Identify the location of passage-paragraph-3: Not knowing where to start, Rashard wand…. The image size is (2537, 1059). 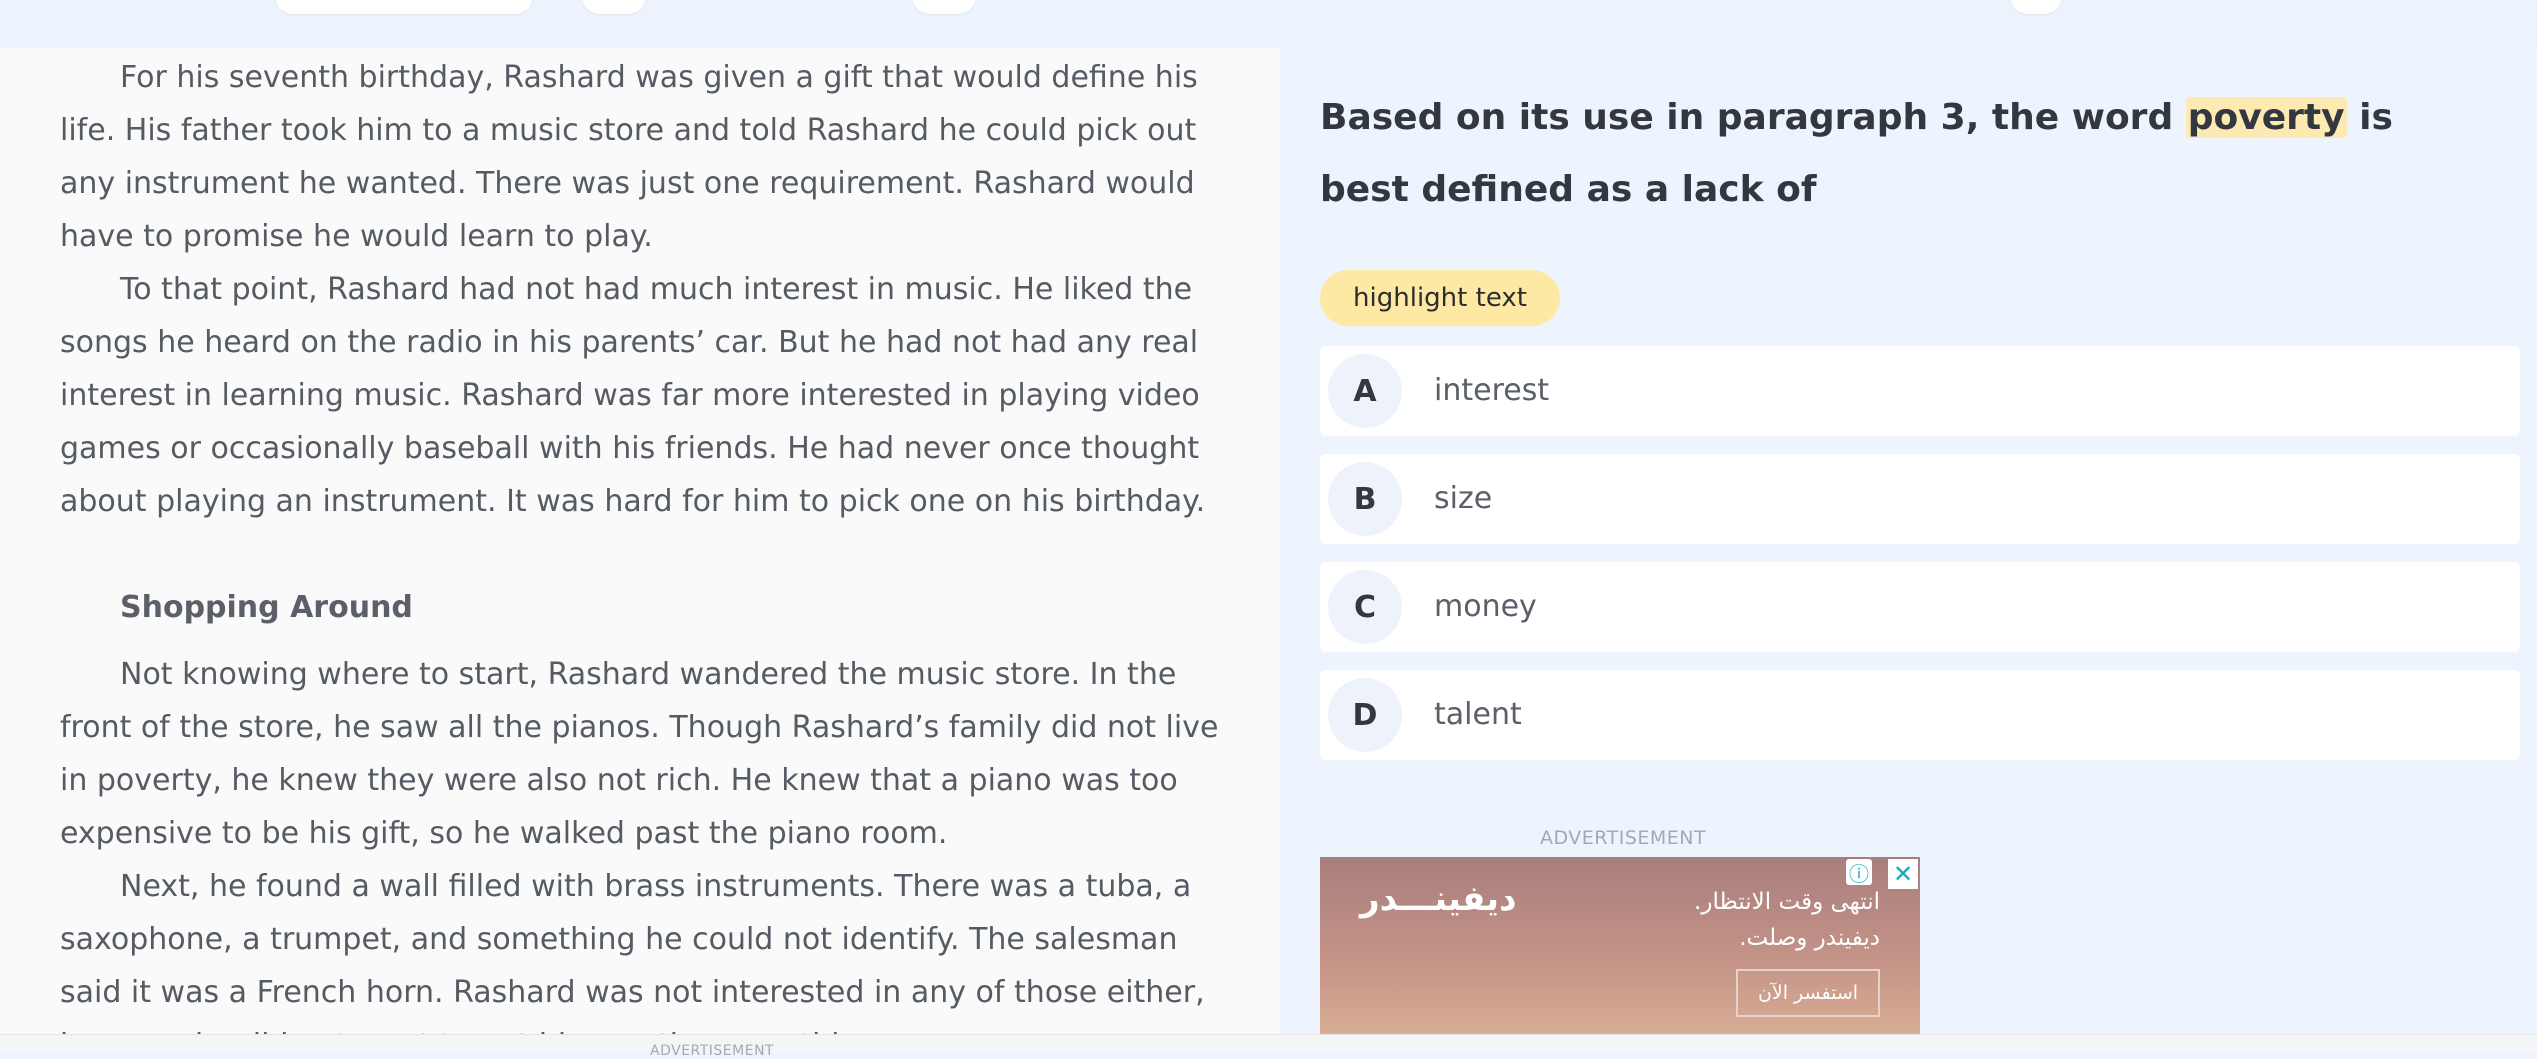
(639, 754).